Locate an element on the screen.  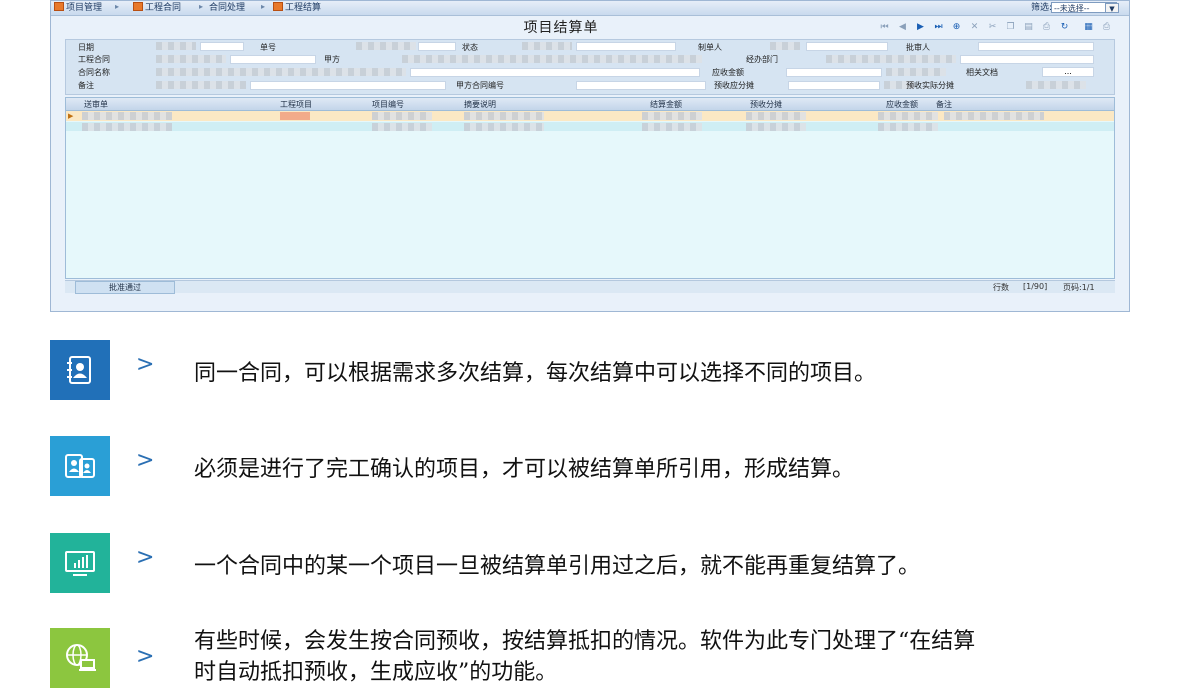
print-preview-icon: ▤ is located at coordinates (1028, 27).